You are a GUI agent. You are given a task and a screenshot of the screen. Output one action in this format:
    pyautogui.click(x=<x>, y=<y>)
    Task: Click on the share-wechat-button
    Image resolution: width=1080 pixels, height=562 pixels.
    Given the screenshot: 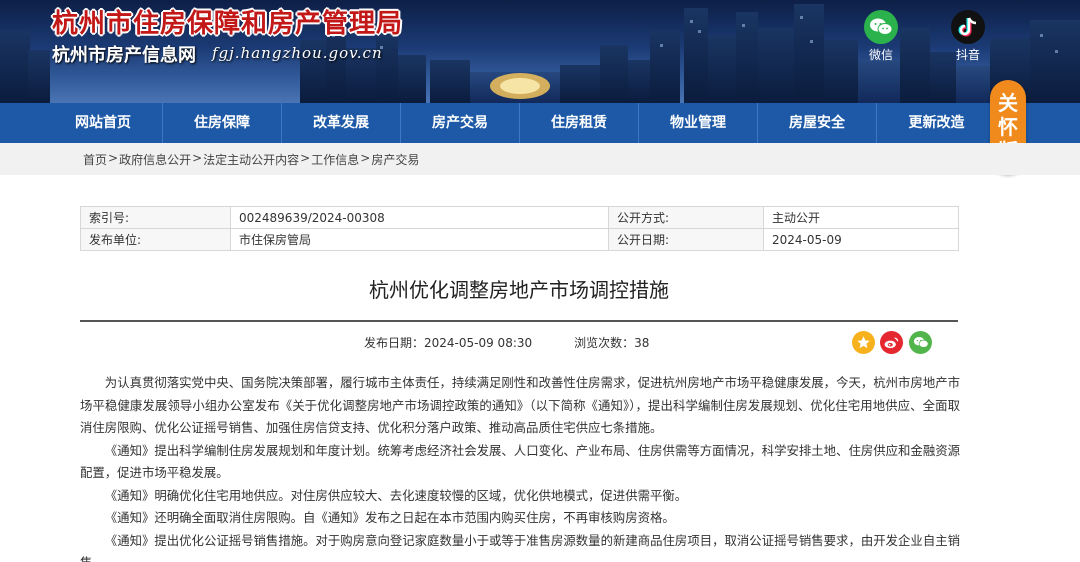 What is the action you would take?
    pyautogui.click(x=920, y=342)
    